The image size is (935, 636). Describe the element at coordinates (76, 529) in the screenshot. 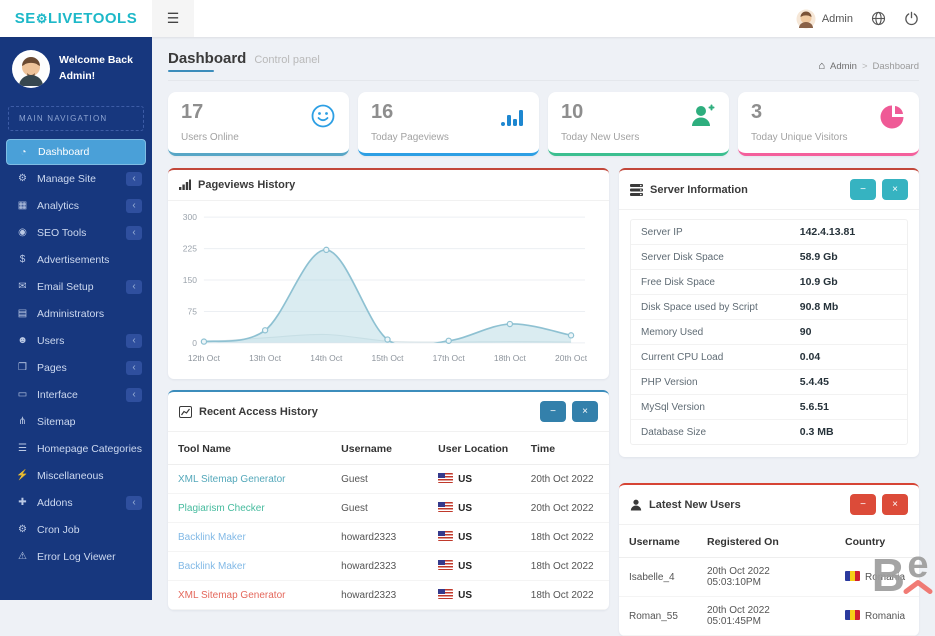

I see `sidebar-item-cron-job: ⚙Cron Job` at that location.